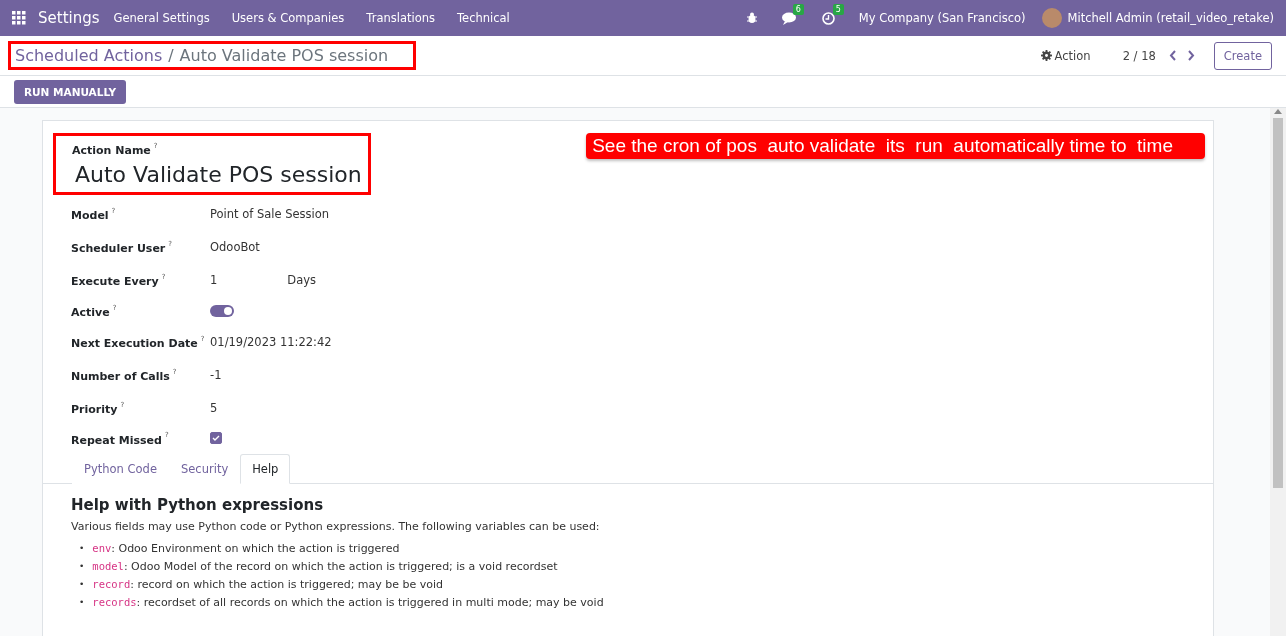 This screenshot has width=1286, height=636. What do you see at coordinates (400, 18) in the screenshot?
I see `menu-item: Translations` at bounding box center [400, 18].